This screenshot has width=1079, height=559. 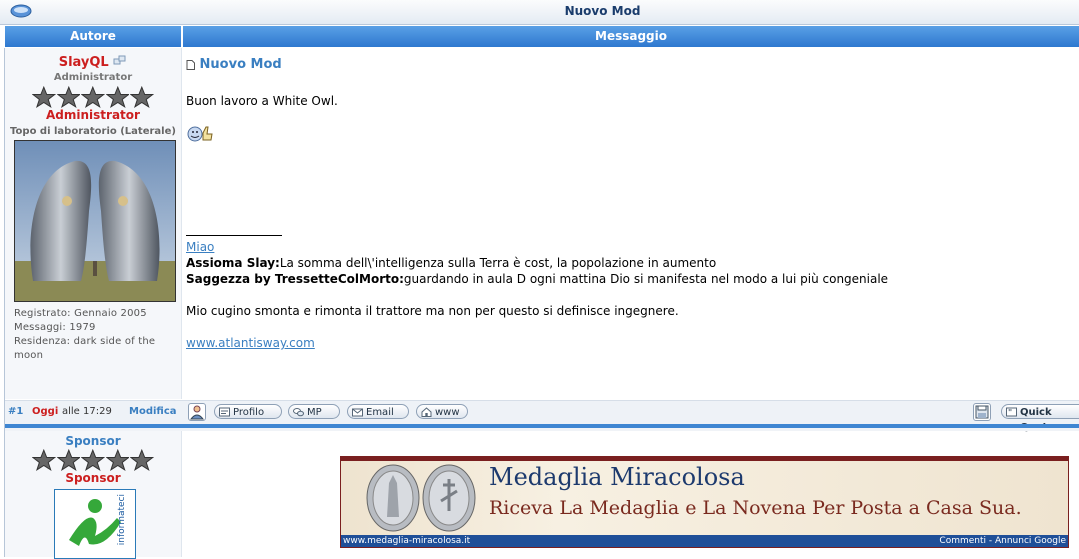 What do you see at coordinates (602, 11) in the screenshot?
I see `thread-title: Nuovo Mod` at bounding box center [602, 11].